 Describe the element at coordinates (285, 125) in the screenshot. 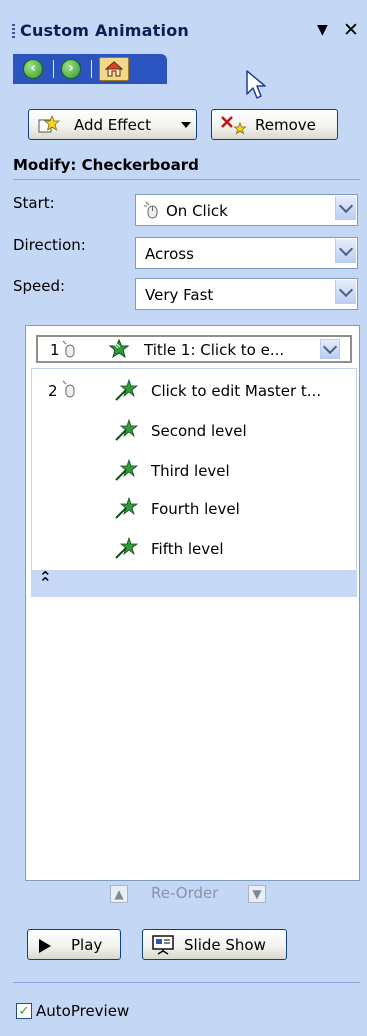

I see `remove-label: Remove` at that location.